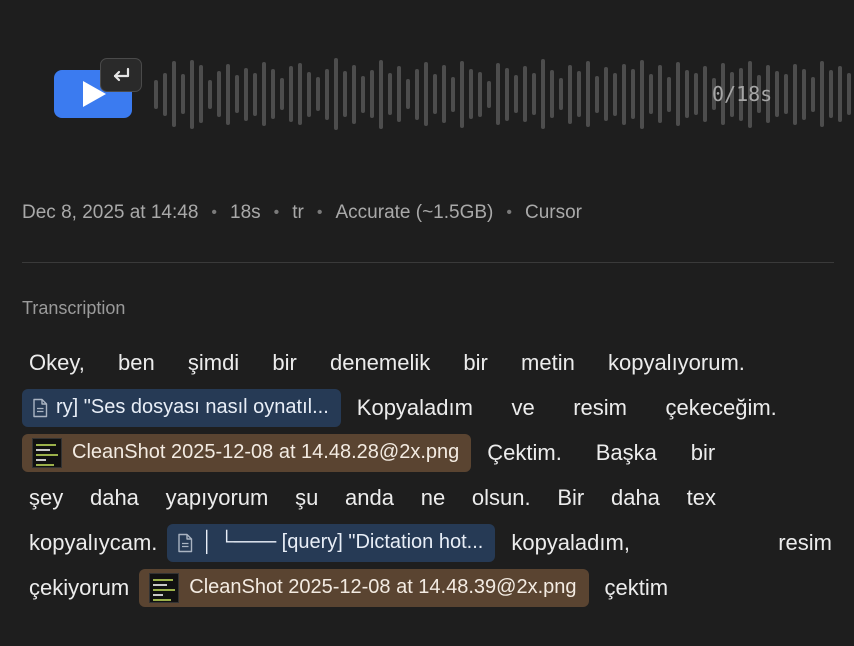 This screenshot has height=646, width=854. What do you see at coordinates (502, 94) in the screenshot?
I see `audio-waveform` at bounding box center [502, 94].